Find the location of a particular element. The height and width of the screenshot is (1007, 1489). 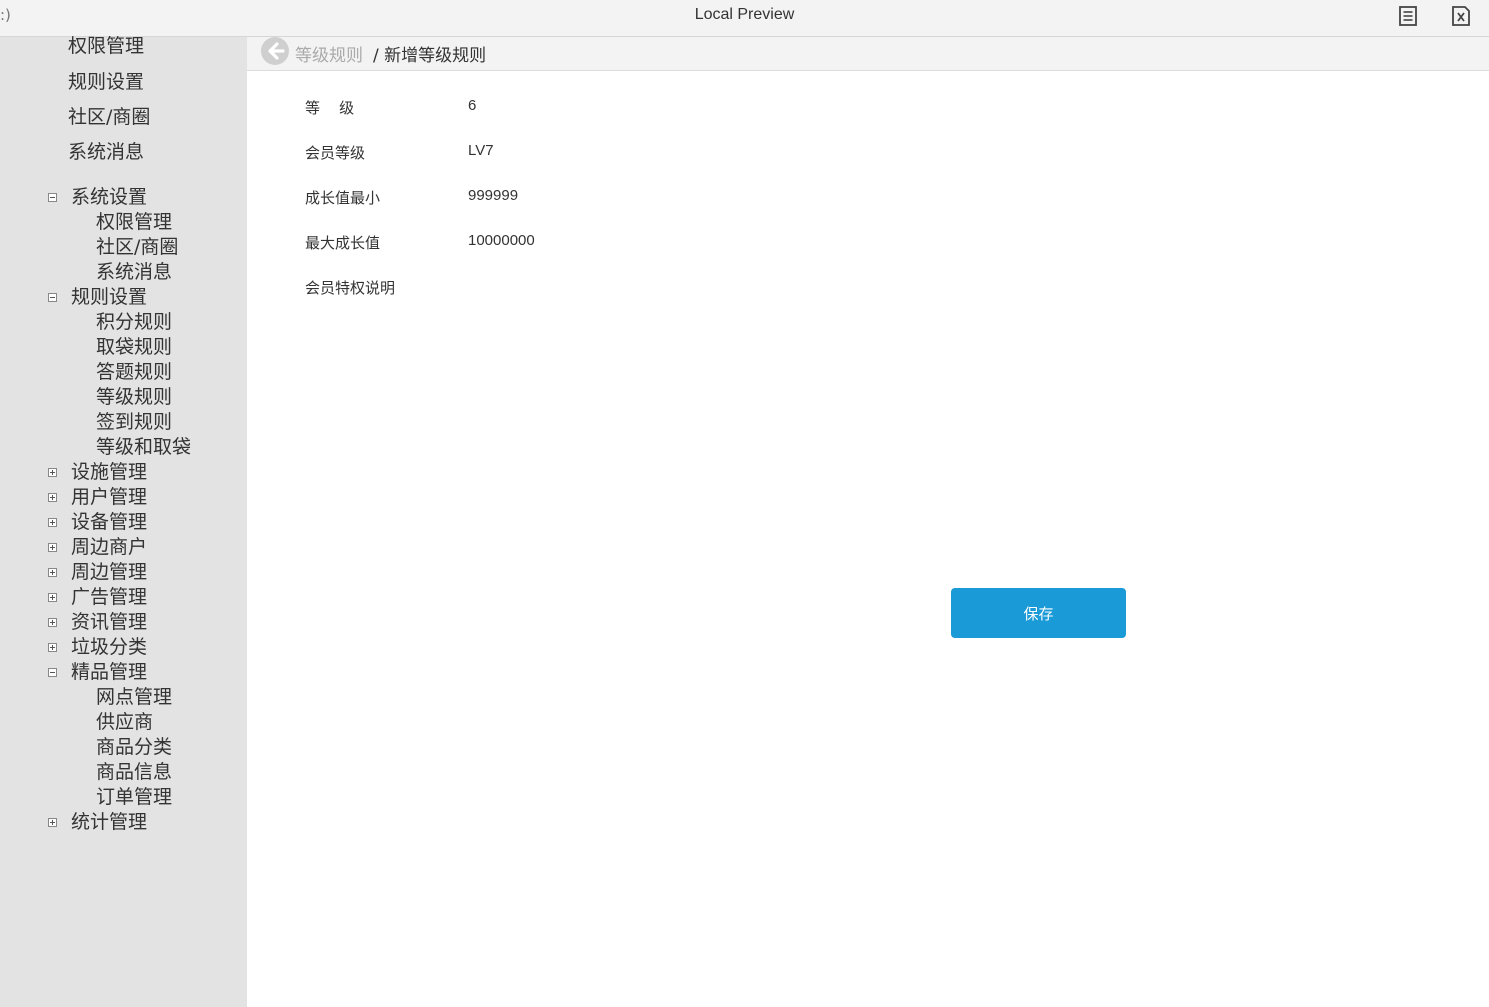

breadcrumb-current: / 新增等级规则 is located at coordinates (430, 56).